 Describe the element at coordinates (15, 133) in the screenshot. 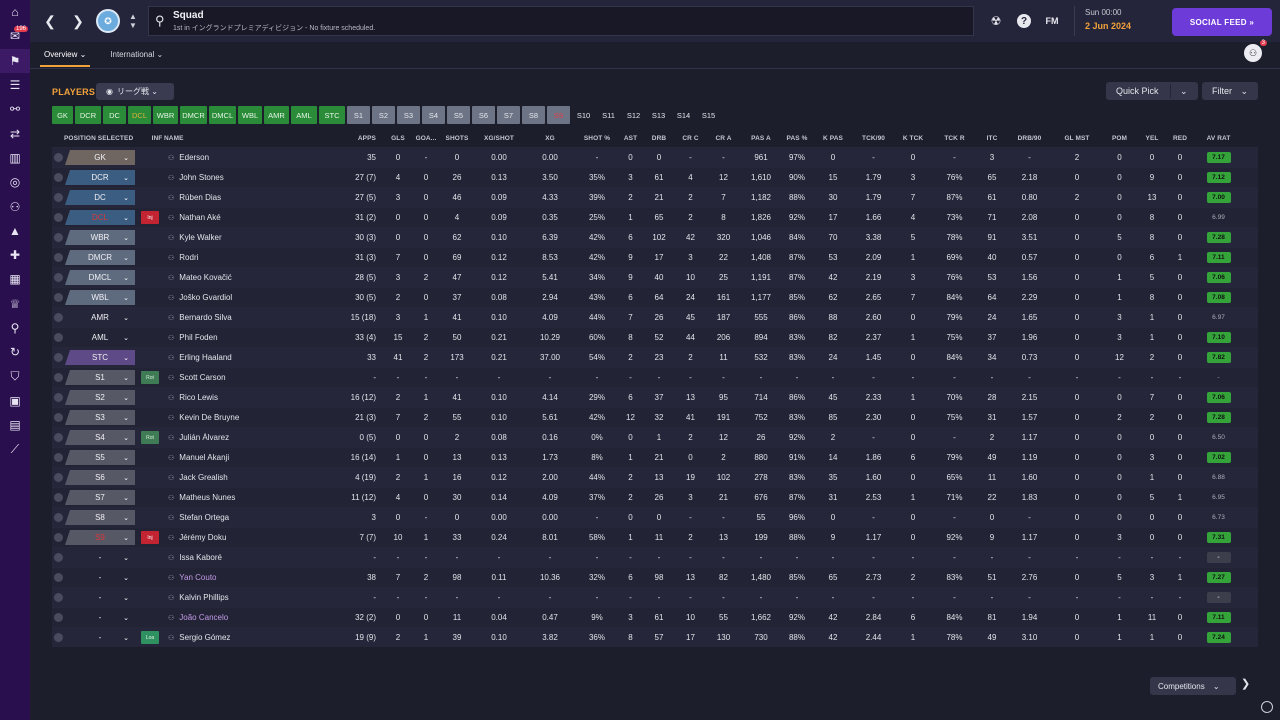

I see `transfers-icon: ⇄` at that location.